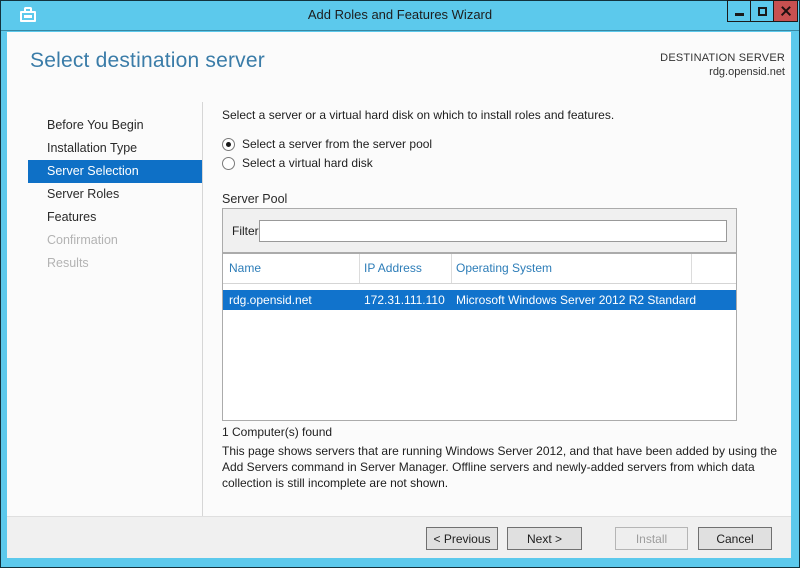 The image size is (800, 568). Describe the element at coordinates (147, 60) in the screenshot. I see `page-title: Select destination server` at that location.